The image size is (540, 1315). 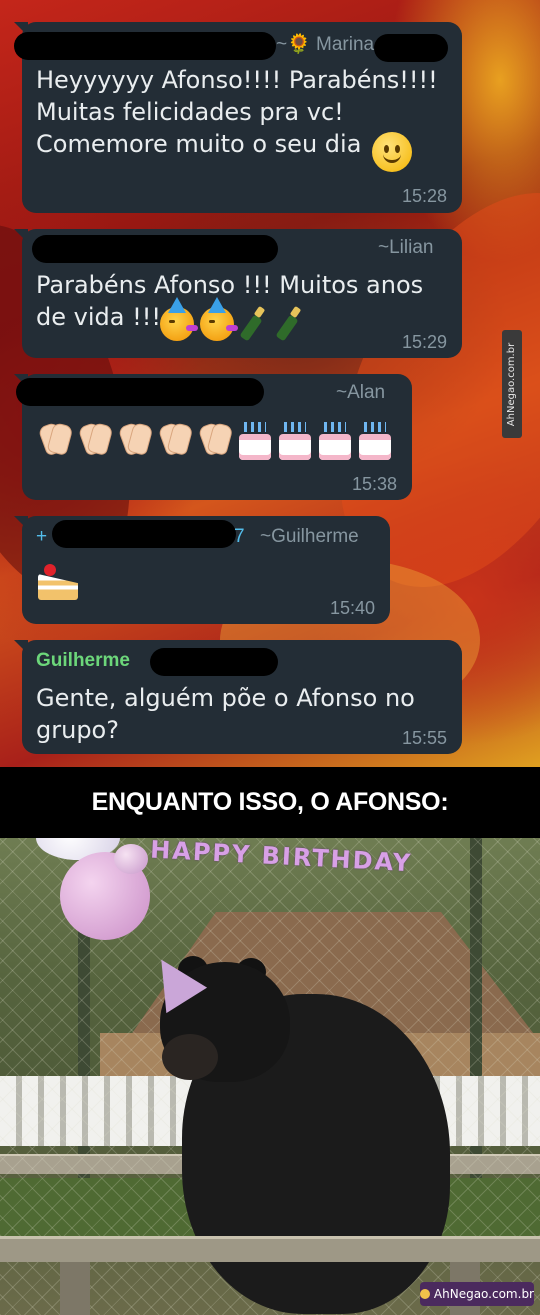 What do you see at coordinates (270, 1249) in the screenshot?
I see `bench-seat` at bounding box center [270, 1249].